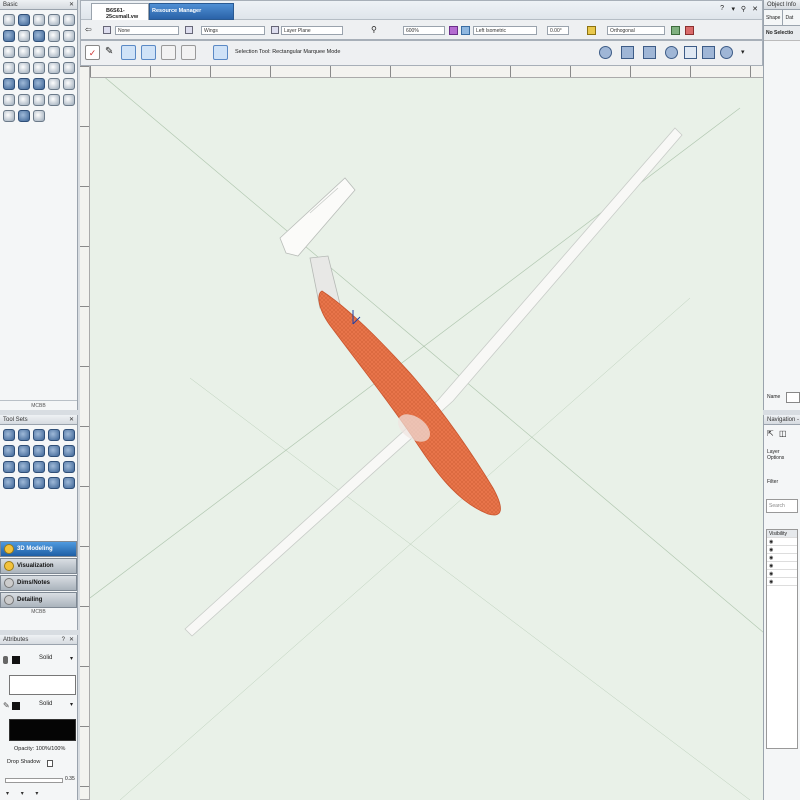  I want to click on lighting-icon, so click(689, 30).